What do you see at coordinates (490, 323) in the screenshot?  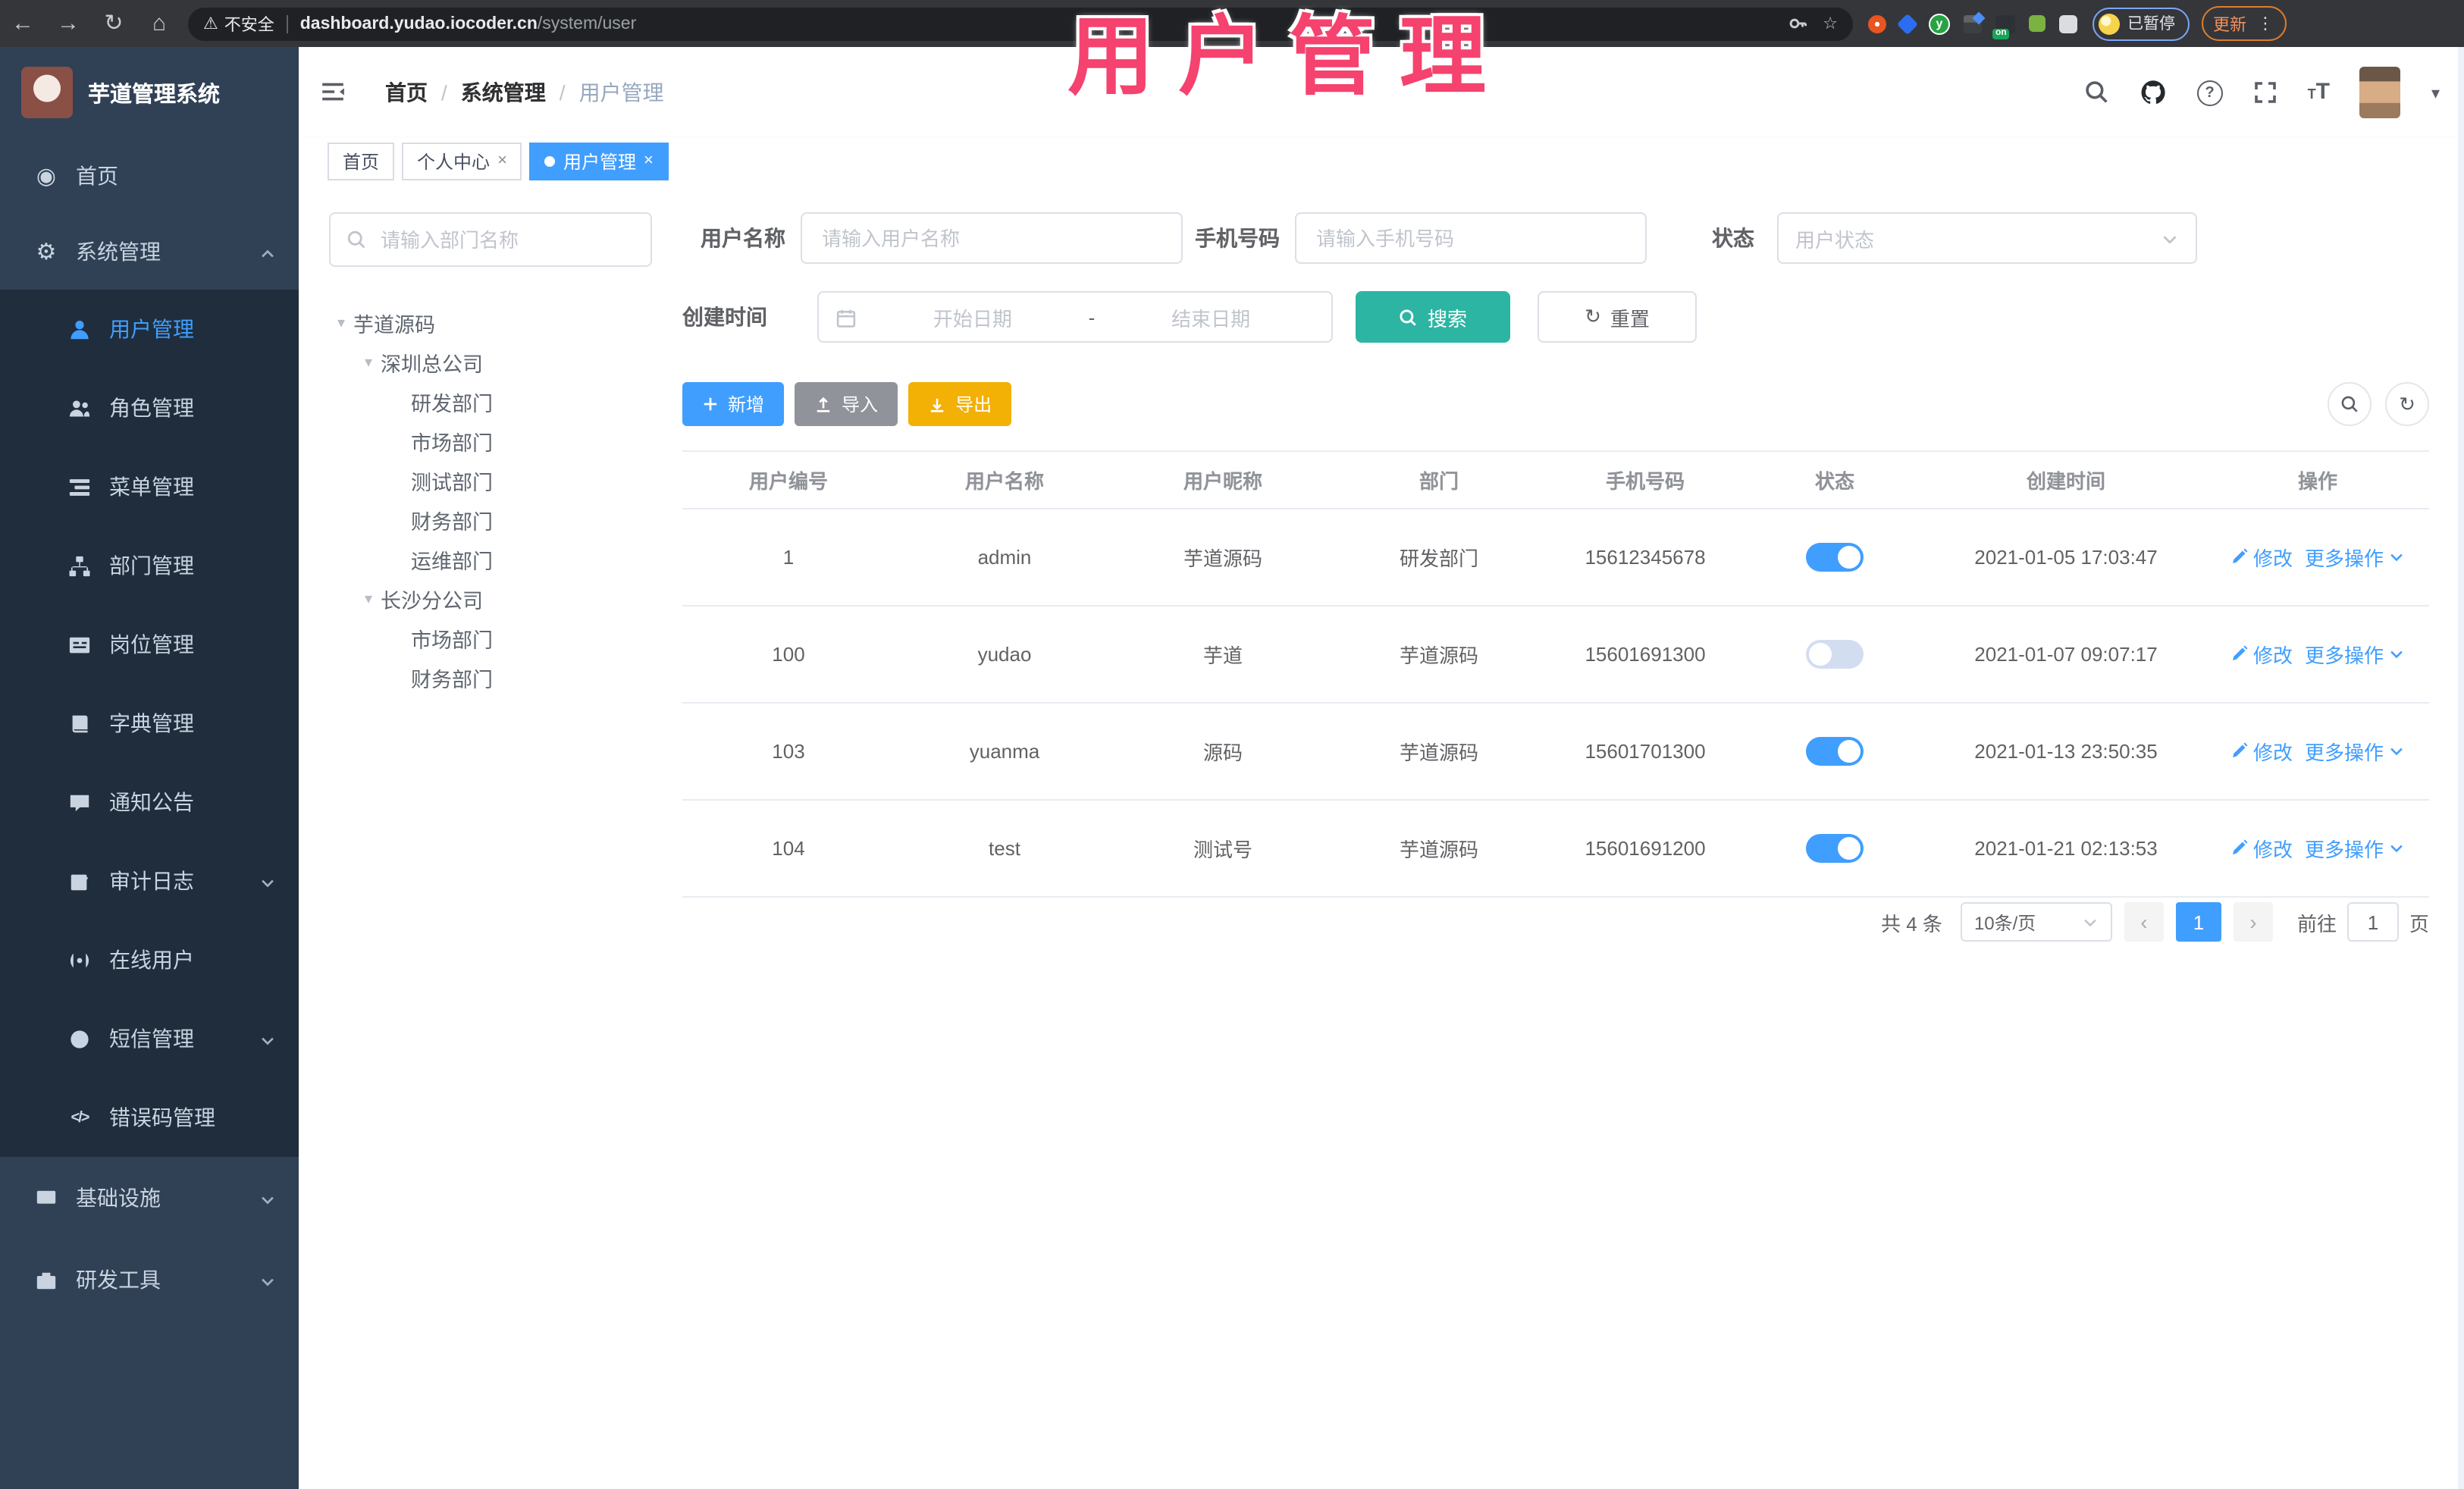 I see `tree-node-root: ▾ 芋道源码` at bounding box center [490, 323].